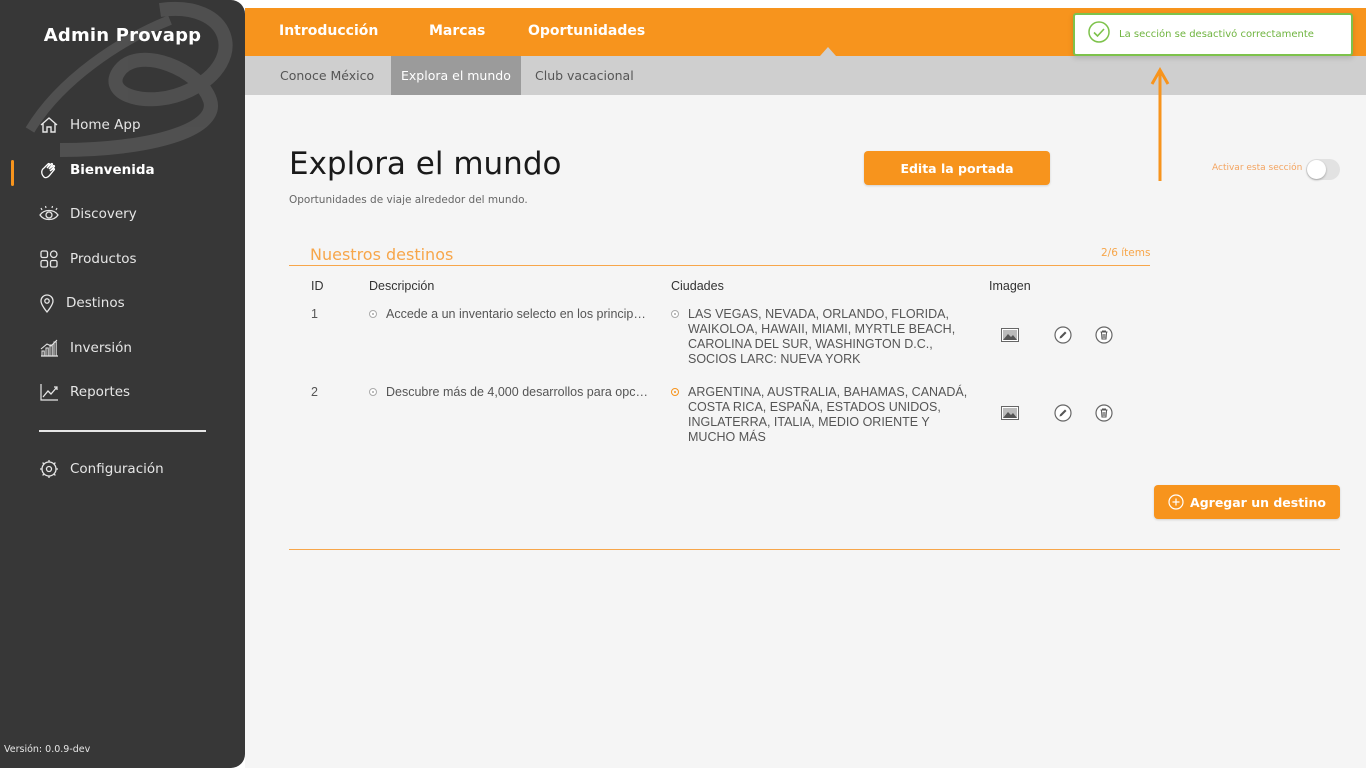 This screenshot has height=768, width=1366. What do you see at coordinates (584, 75) in the screenshot?
I see `subtab-club-vacacional: Club vacacional` at bounding box center [584, 75].